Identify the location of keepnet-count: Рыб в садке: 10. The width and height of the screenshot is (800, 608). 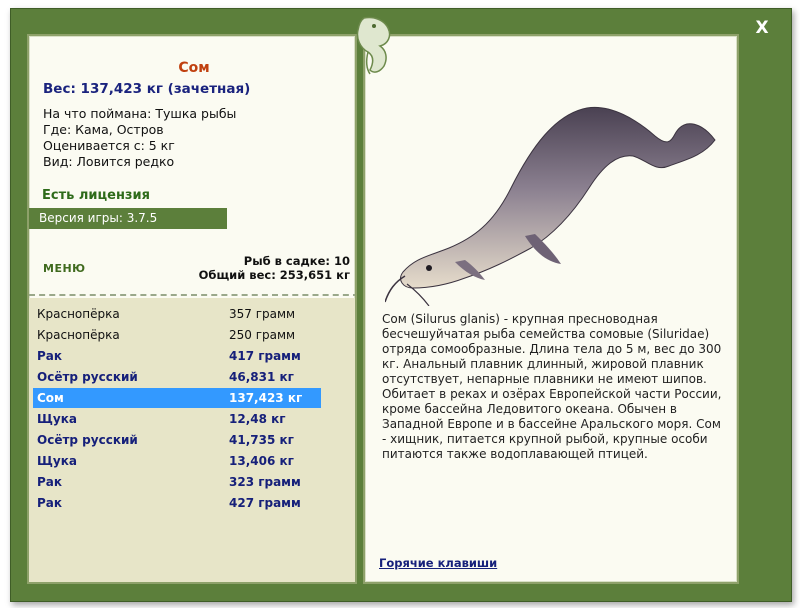
(296, 261).